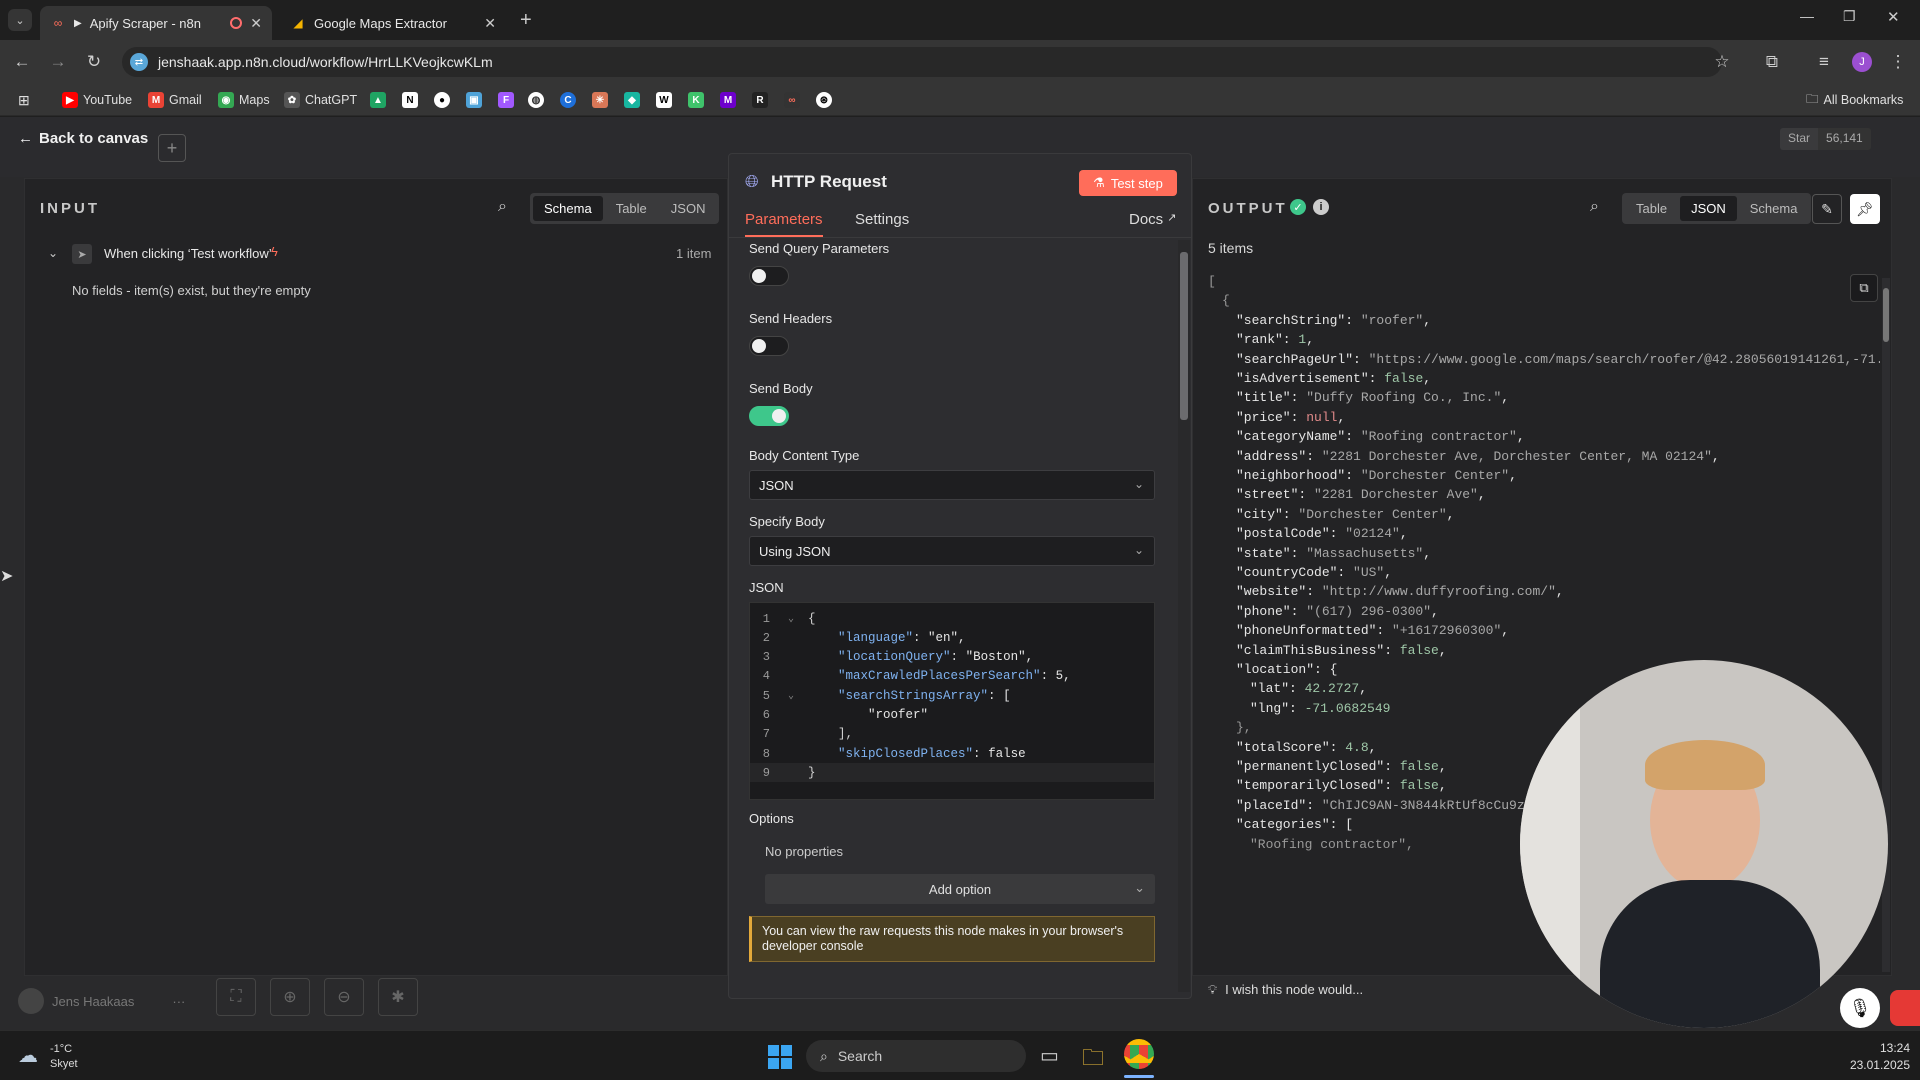 This screenshot has height=1080, width=1920. I want to click on line-number: 7, so click(766, 734).